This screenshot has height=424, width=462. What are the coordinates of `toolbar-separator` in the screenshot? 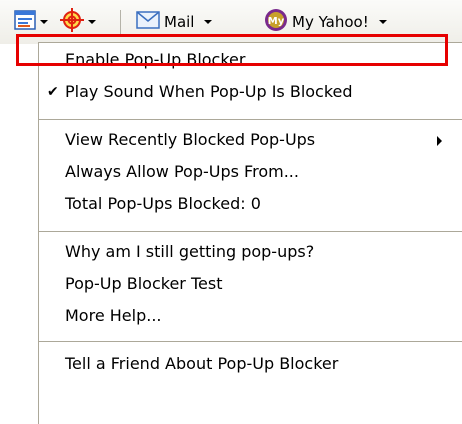 It's located at (120, 22).